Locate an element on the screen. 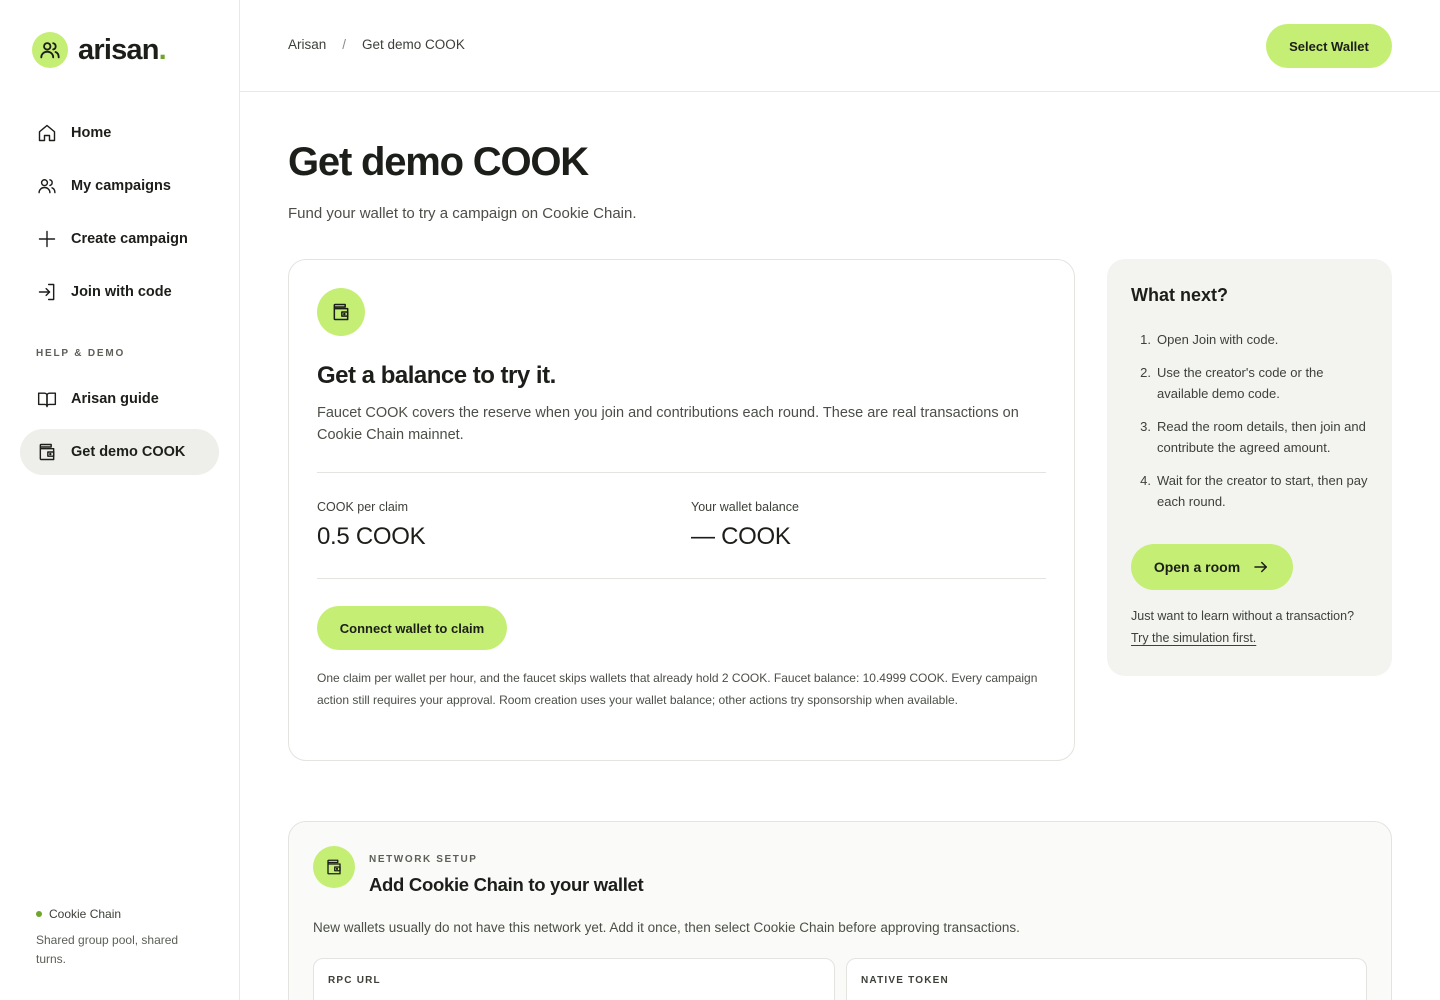 This screenshot has height=1000, width=1440. simulation-link: Try the simulation first. is located at coordinates (1193, 638).